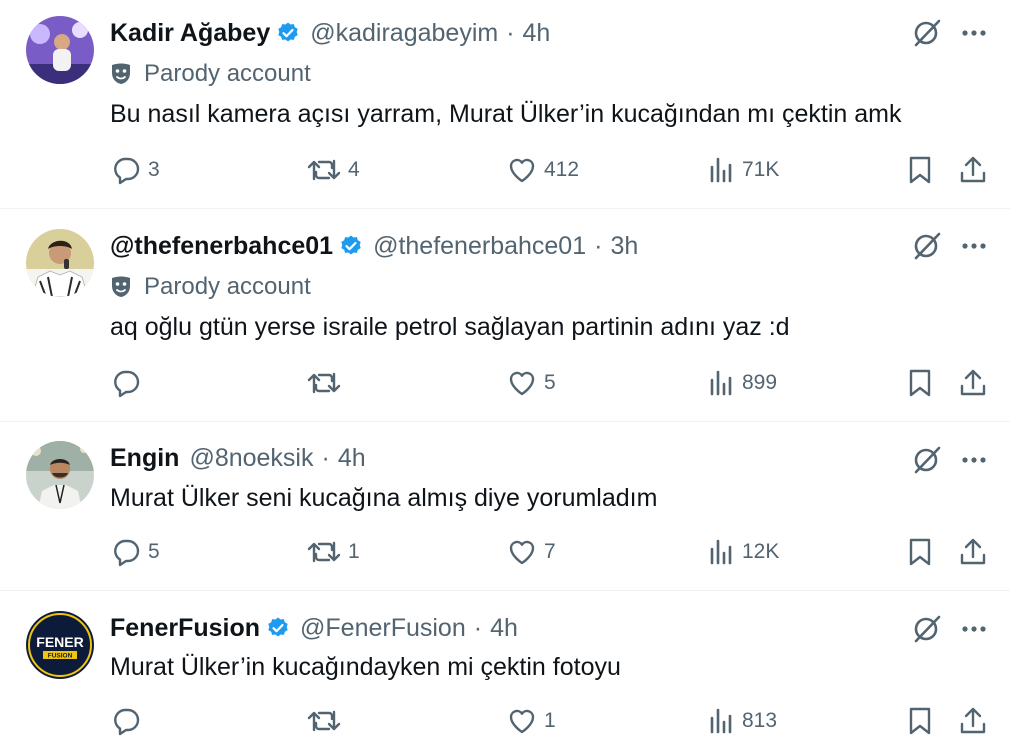 This screenshot has width=1010, height=756. I want to click on like-button: 412, so click(542, 170).